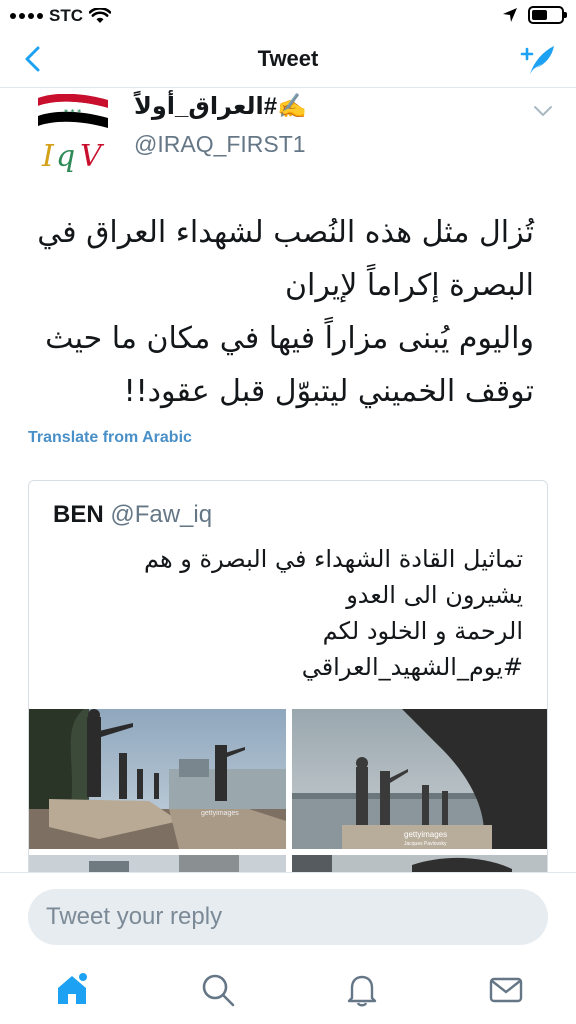 Image resolution: width=576 pixels, height=1024 pixels. I want to click on svg-text: I, so click(48, 156).